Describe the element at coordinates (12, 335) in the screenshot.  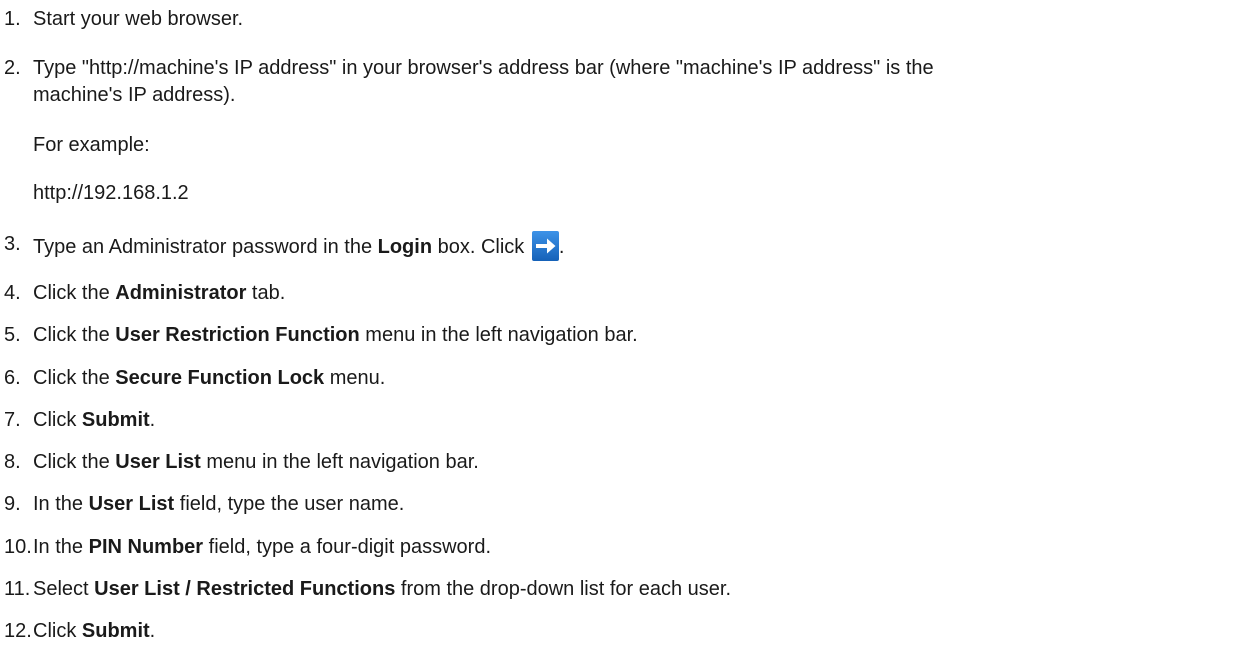
I see `step-number: 5.` at that location.